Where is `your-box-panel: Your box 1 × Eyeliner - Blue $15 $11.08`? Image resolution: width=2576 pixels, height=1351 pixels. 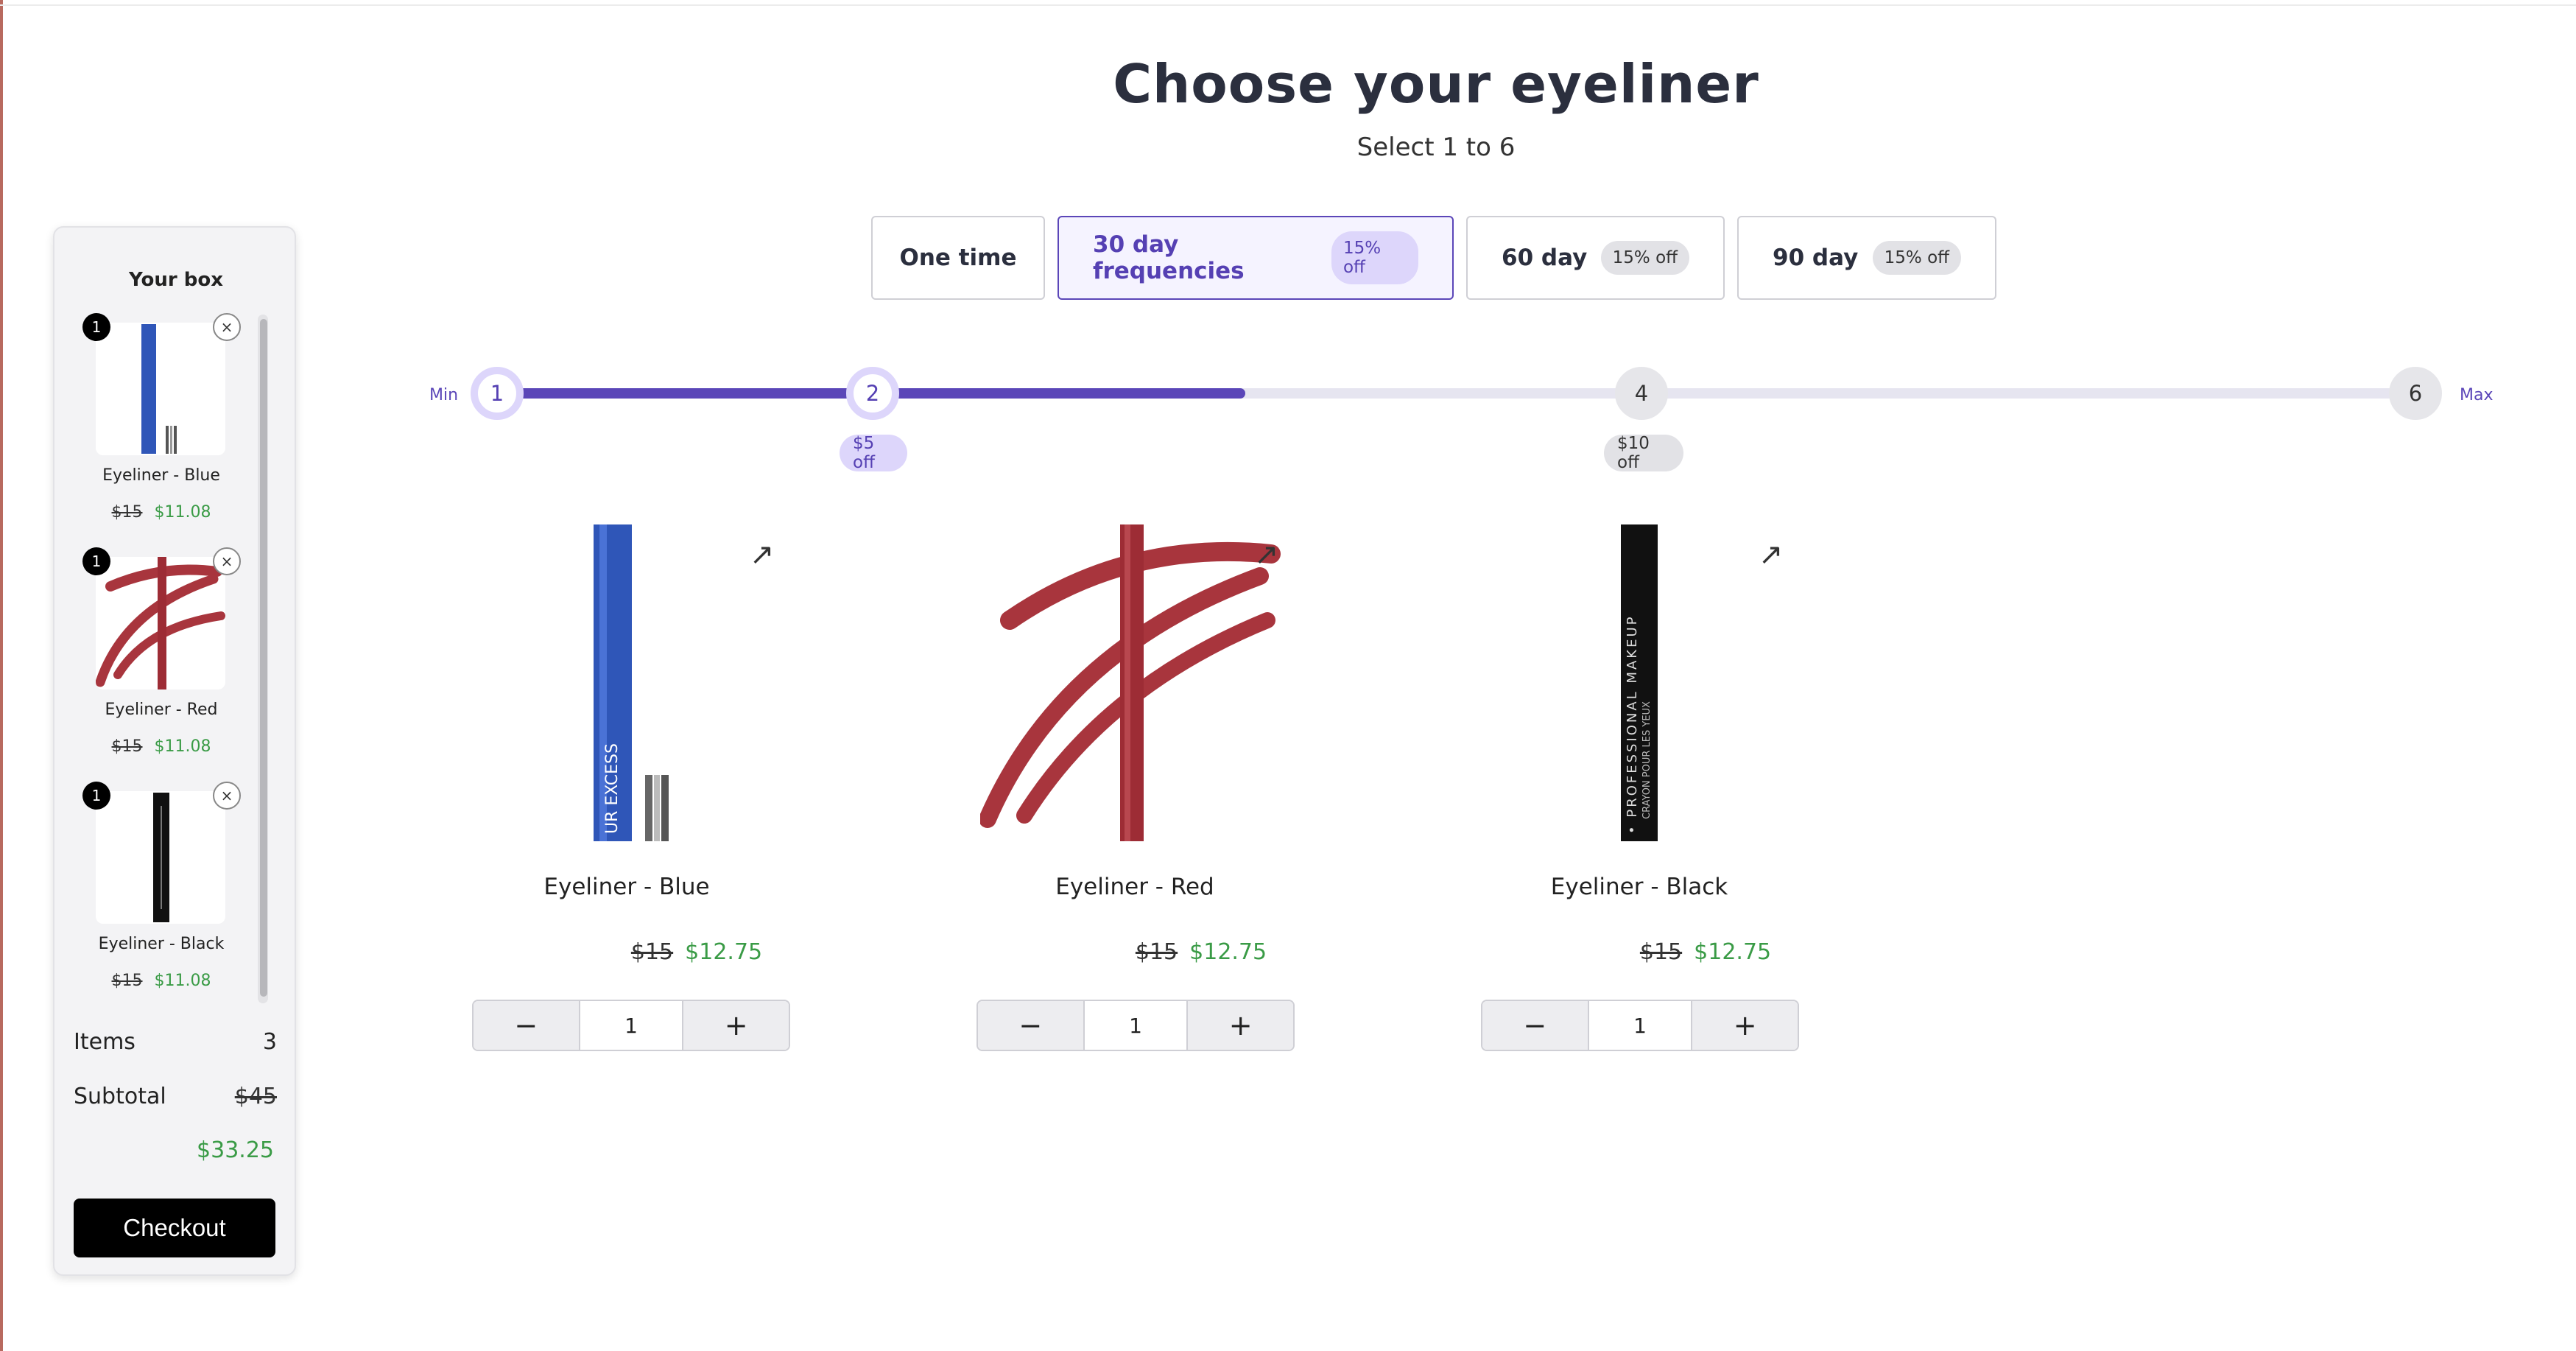
your-box-panel: Your box 1 × Eyeliner - Blue $15 $11.08 is located at coordinates (174, 751).